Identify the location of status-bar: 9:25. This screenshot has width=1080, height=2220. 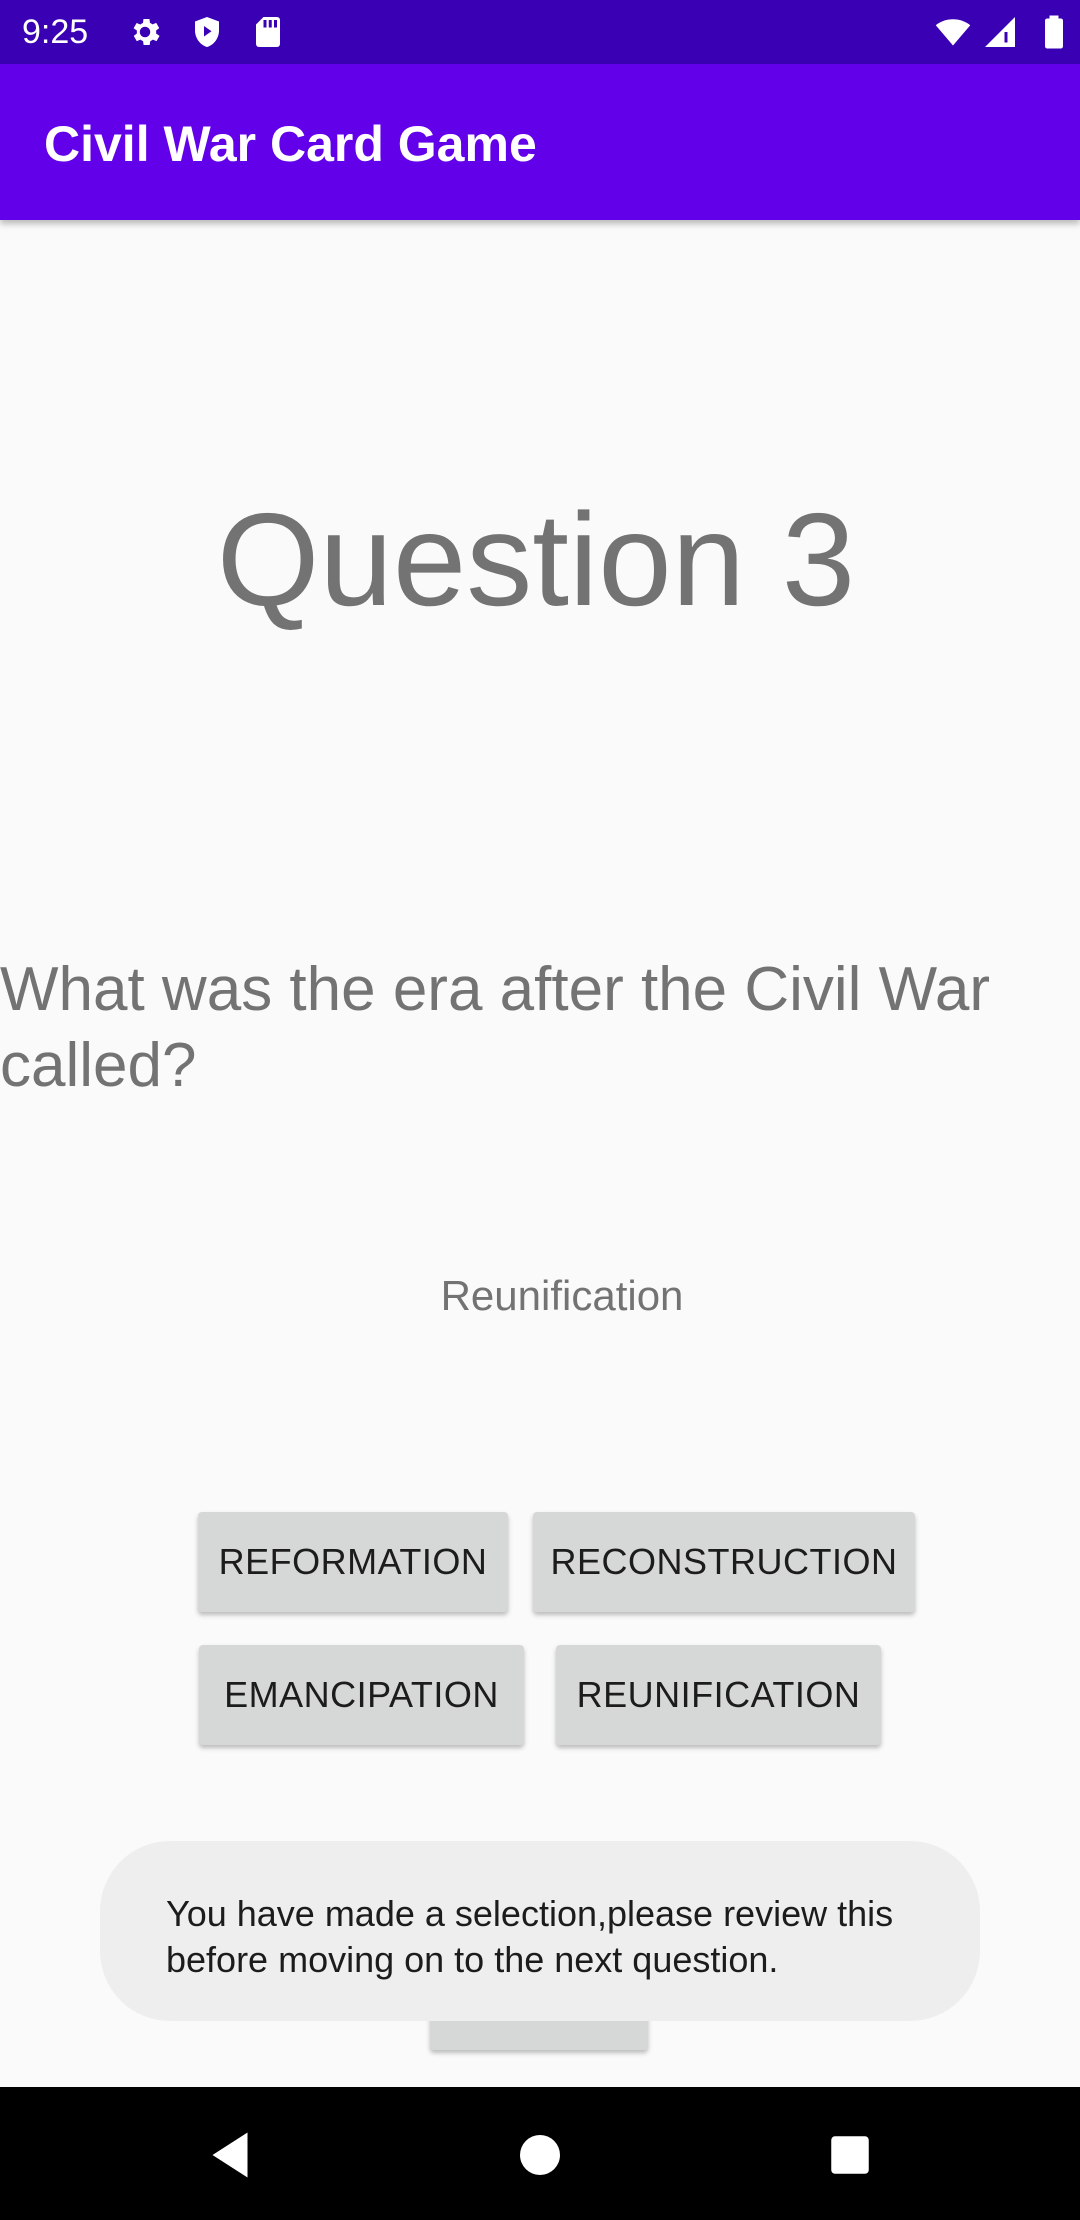
(540, 32).